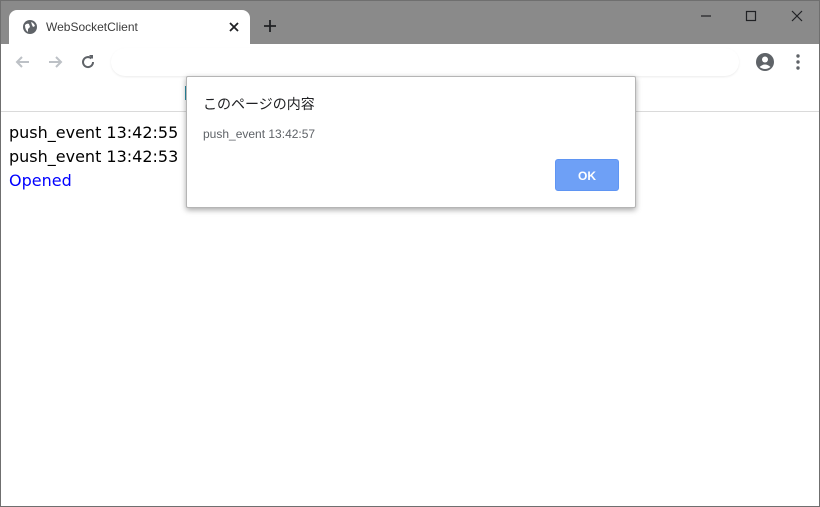 The height and width of the screenshot is (507, 820). I want to click on profile-icon, so click(765, 62).